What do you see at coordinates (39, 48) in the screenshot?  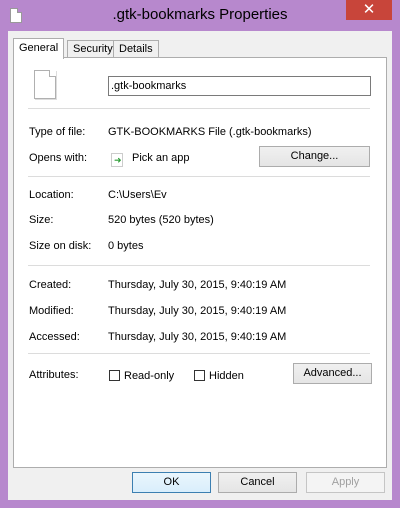 I see `tab-general: General` at bounding box center [39, 48].